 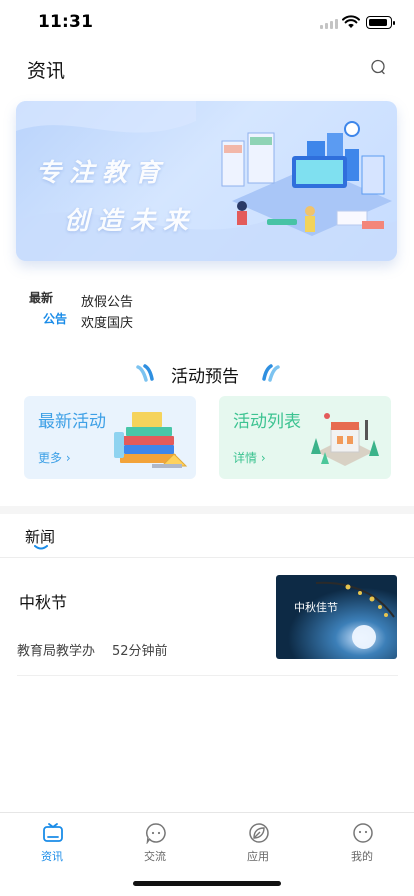 What do you see at coordinates (330, 24) in the screenshot?
I see `signal-icon` at bounding box center [330, 24].